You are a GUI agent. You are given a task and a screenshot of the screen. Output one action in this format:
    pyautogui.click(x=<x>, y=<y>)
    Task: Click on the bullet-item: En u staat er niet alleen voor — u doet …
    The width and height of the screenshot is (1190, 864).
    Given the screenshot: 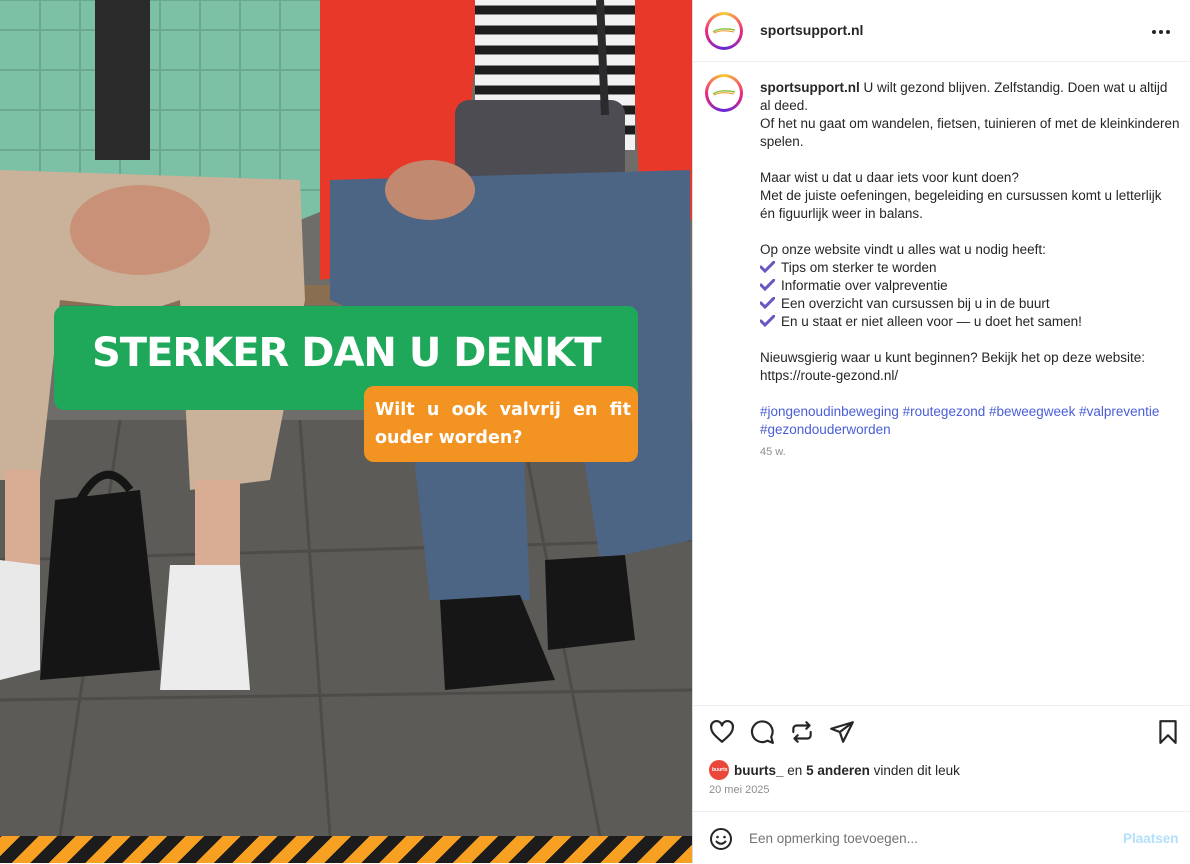 What is the action you would take?
    pyautogui.click(x=970, y=322)
    